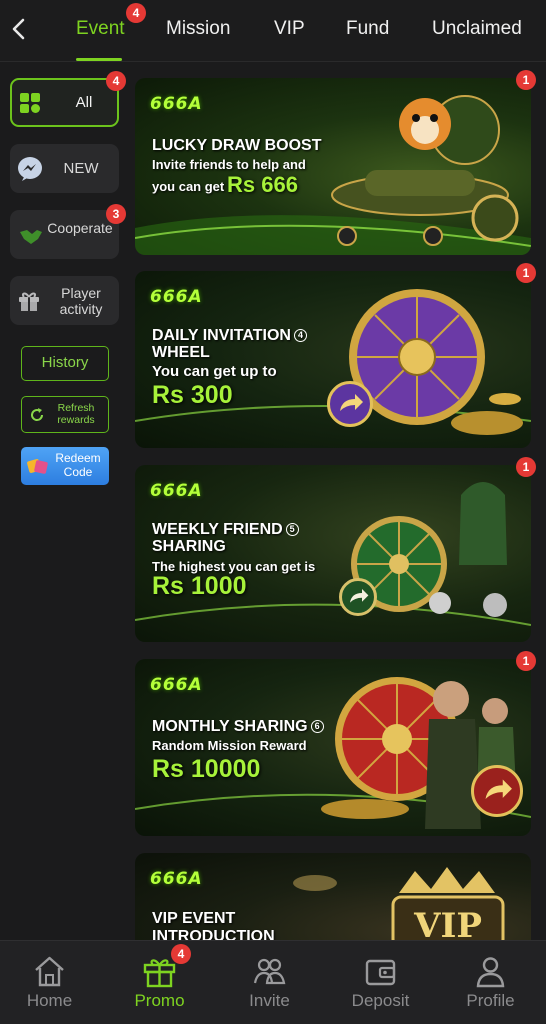 This screenshot has width=546, height=1024. What do you see at coordinates (76, 414) in the screenshot?
I see `refresh-rewards-label: Refresh rewards` at bounding box center [76, 414].